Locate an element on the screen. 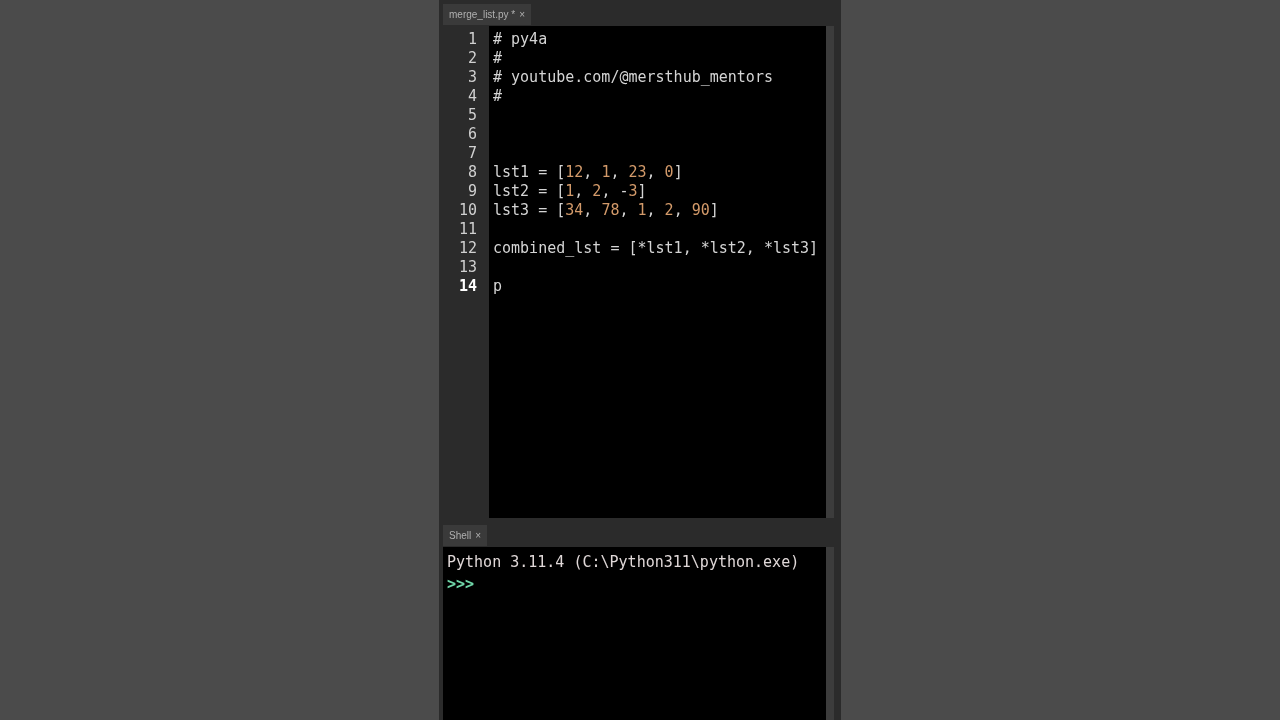  shell-console: Python 3.11.4 (C:\Python311\python.exe) >>> is located at coordinates (634, 633).